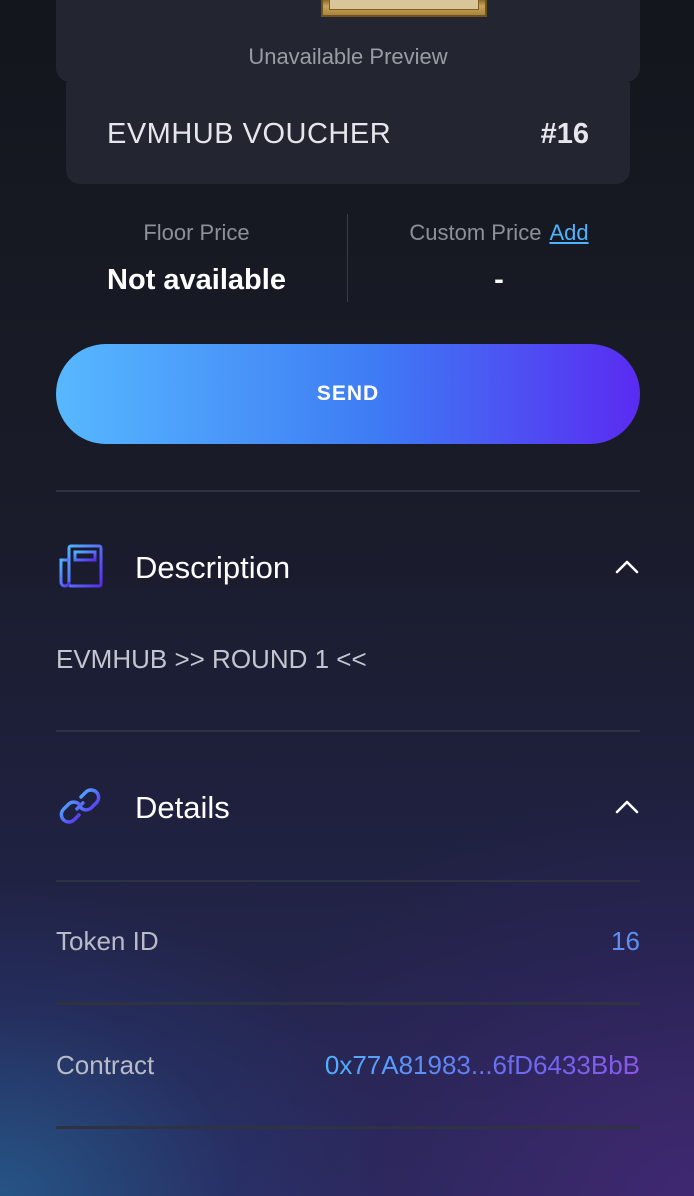  I want to click on picture-frame-image, so click(404, 8).